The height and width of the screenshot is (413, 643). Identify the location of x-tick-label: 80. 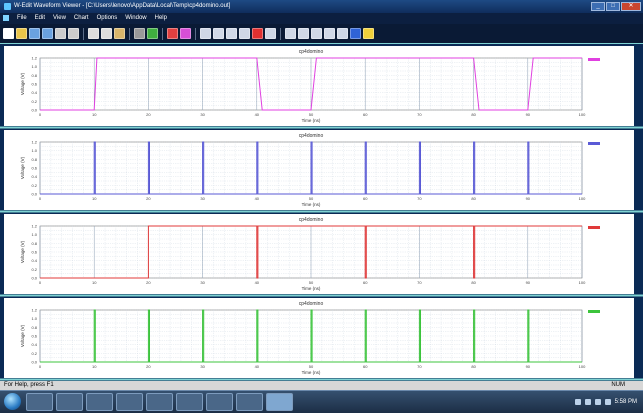
(473, 366).